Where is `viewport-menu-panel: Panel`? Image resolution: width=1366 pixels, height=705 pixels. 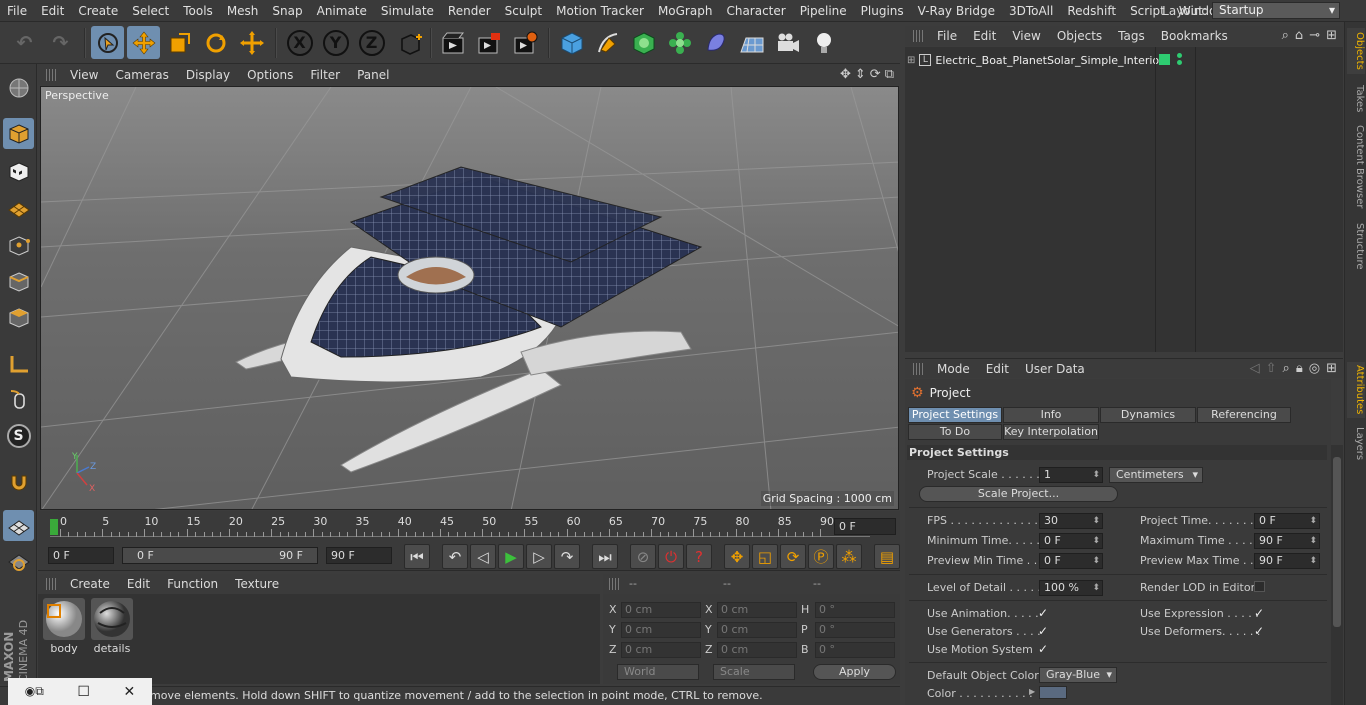 viewport-menu-panel: Panel is located at coordinates (373, 75).